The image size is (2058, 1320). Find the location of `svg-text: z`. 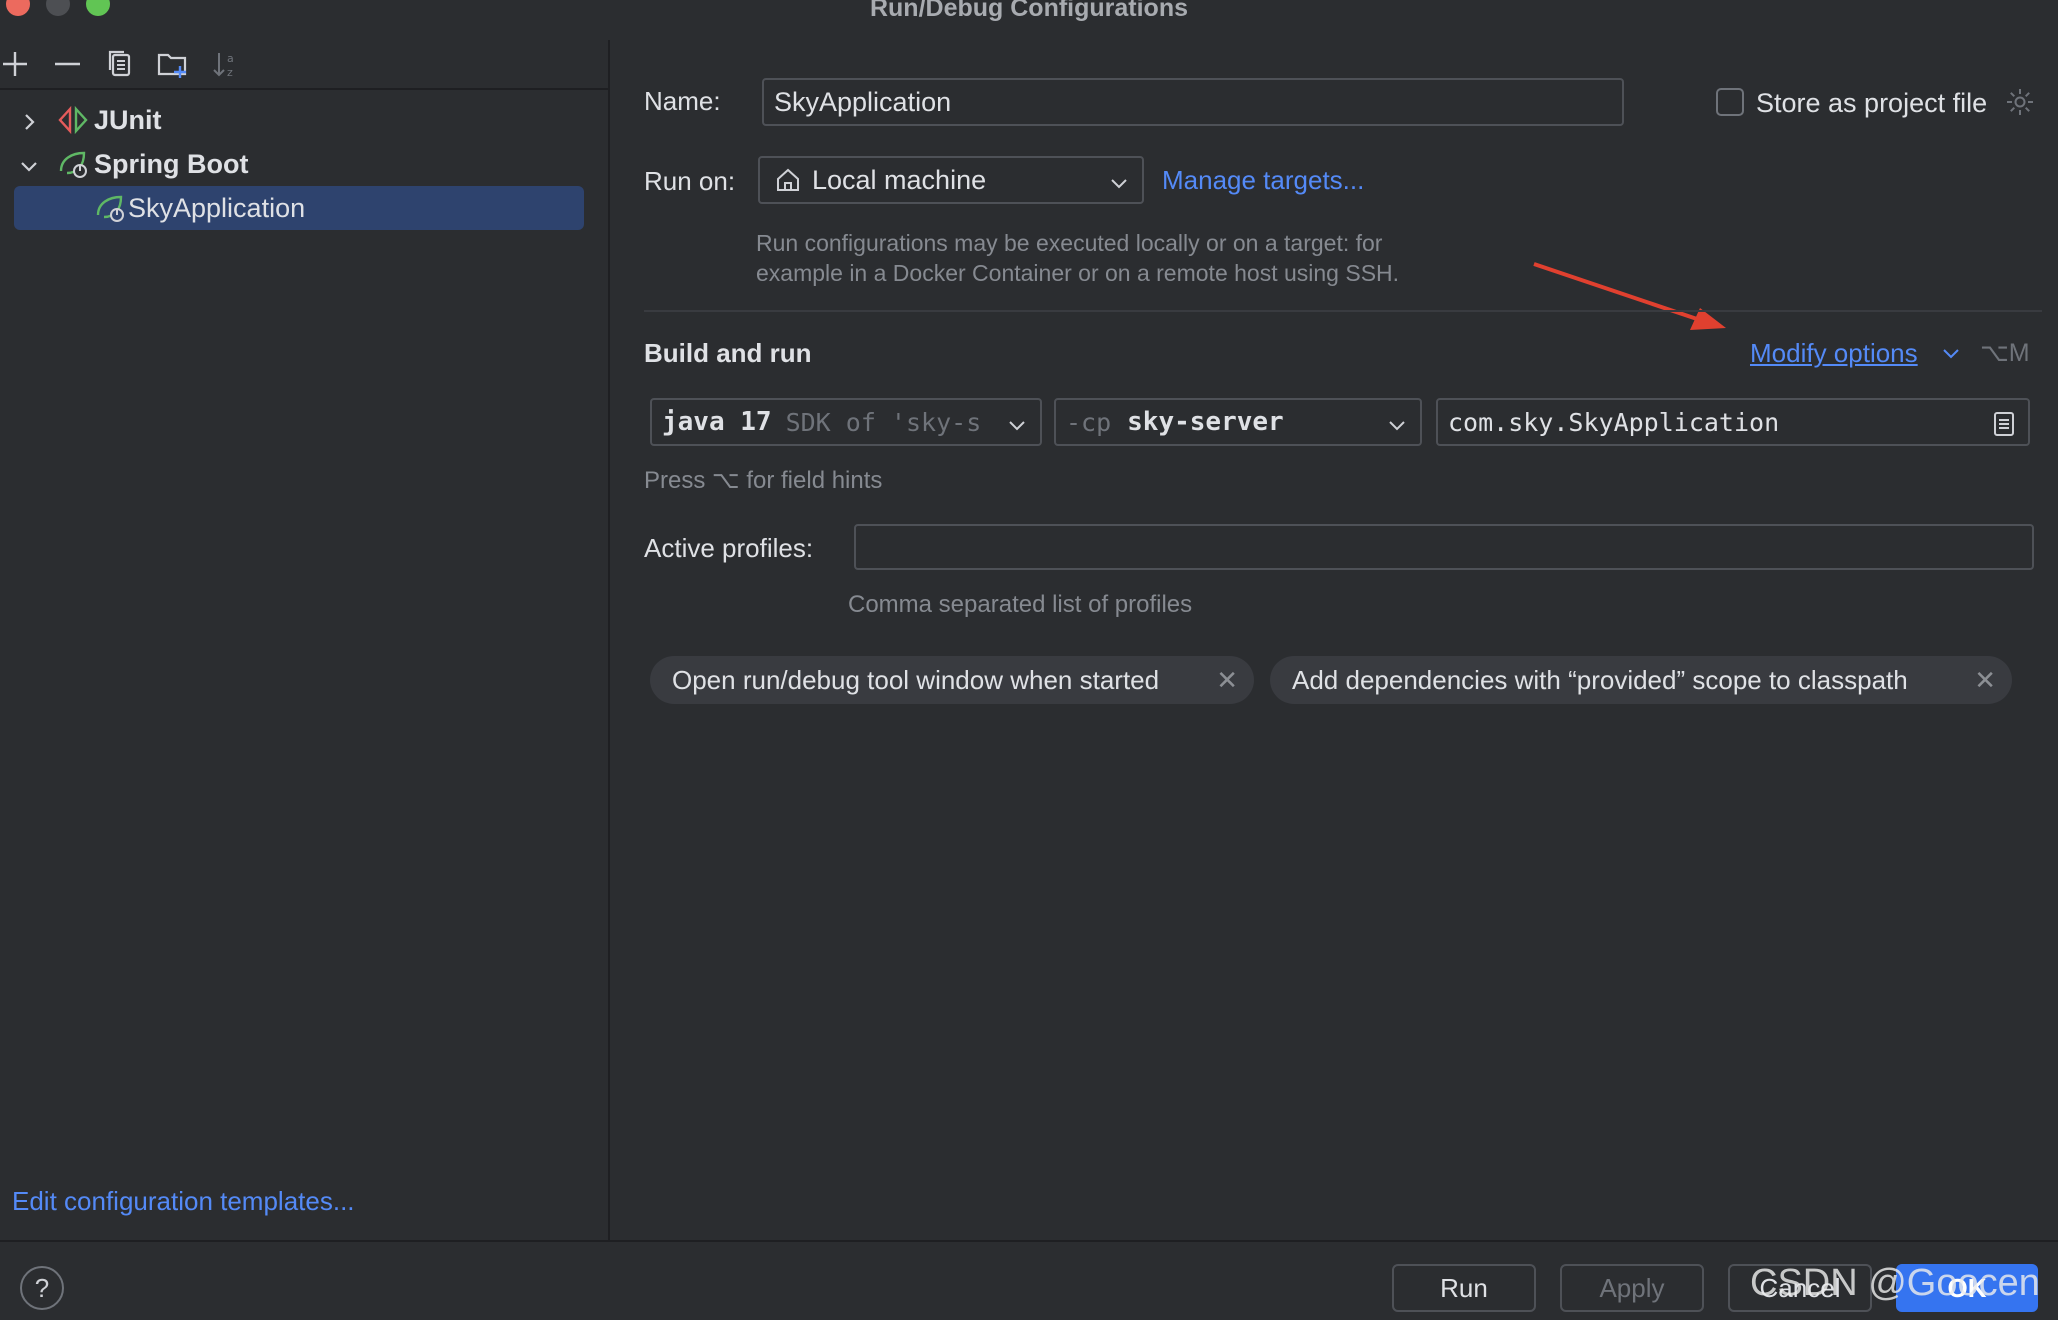

svg-text: z is located at coordinates (230, 72).